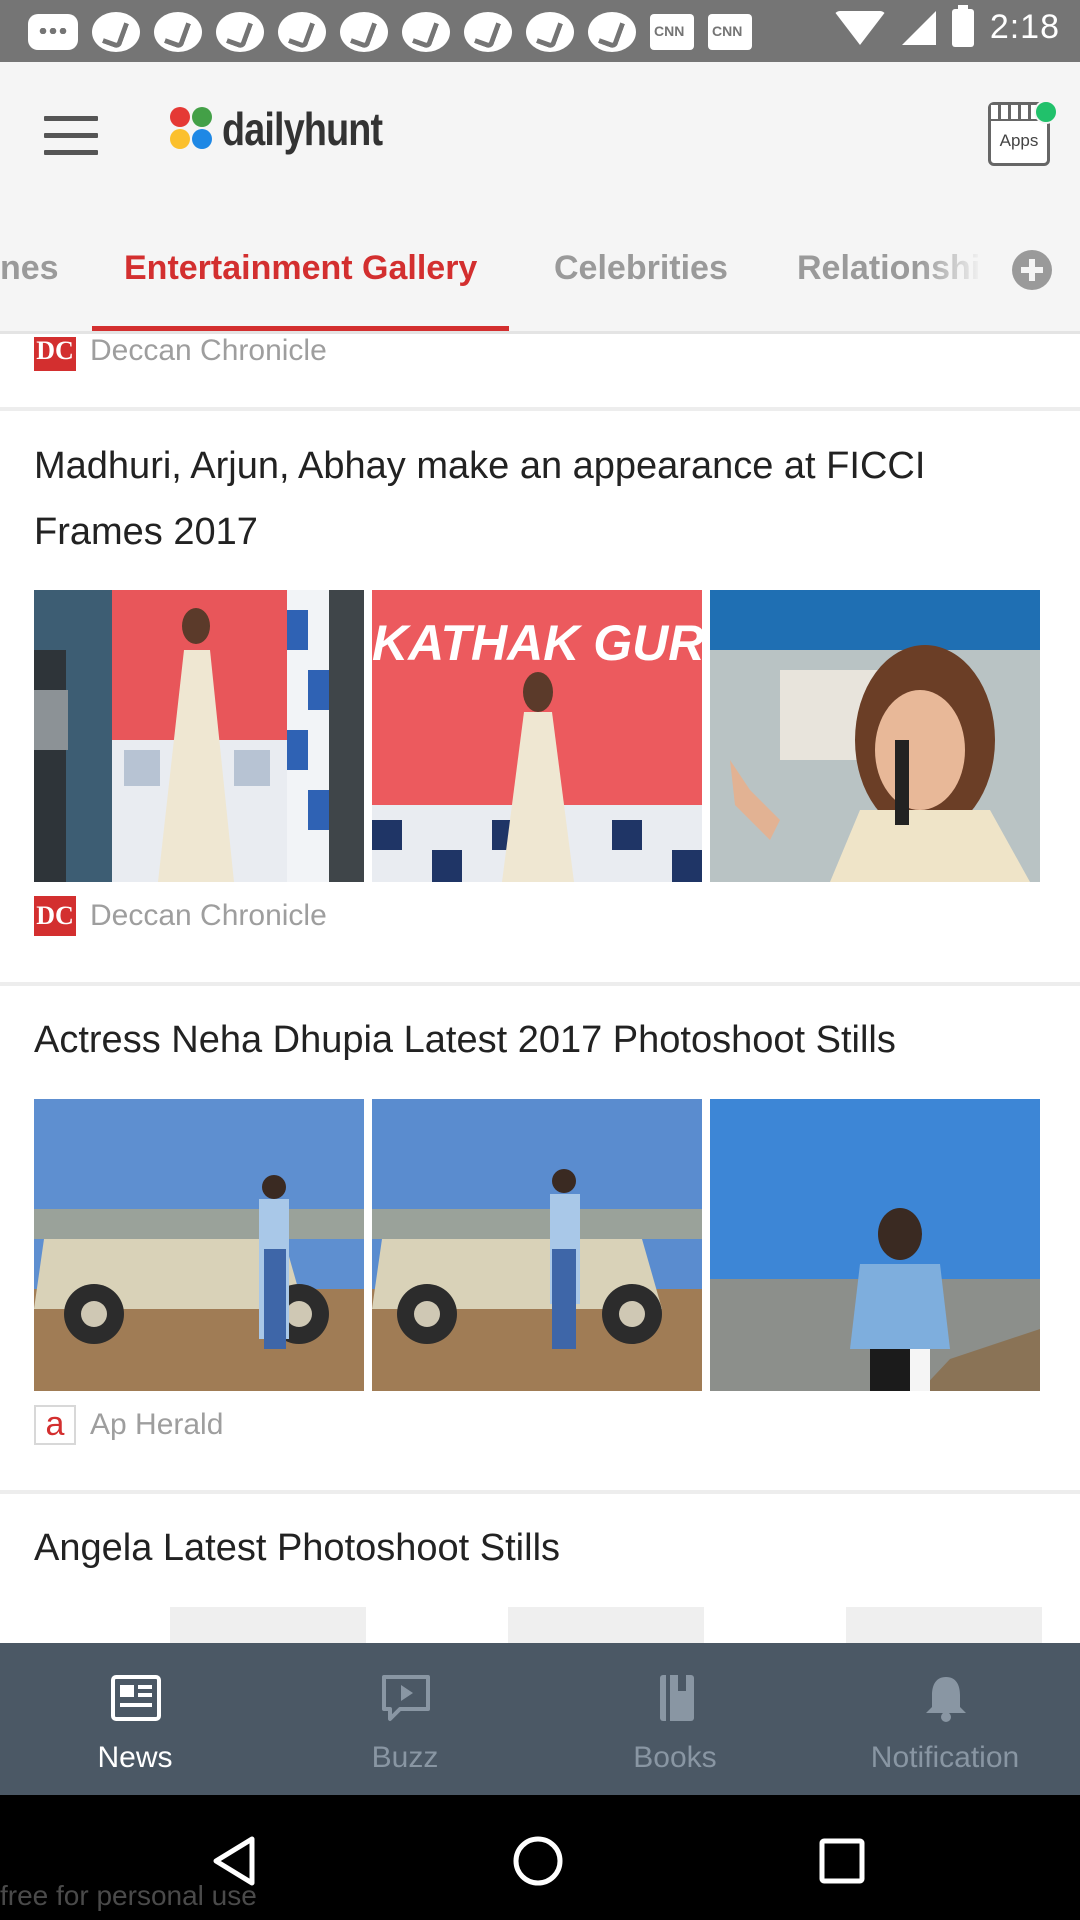 This screenshot has width=1080, height=1920. What do you see at coordinates (1024, 27) in the screenshot?
I see `clock: 2:18` at bounding box center [1024, 27].